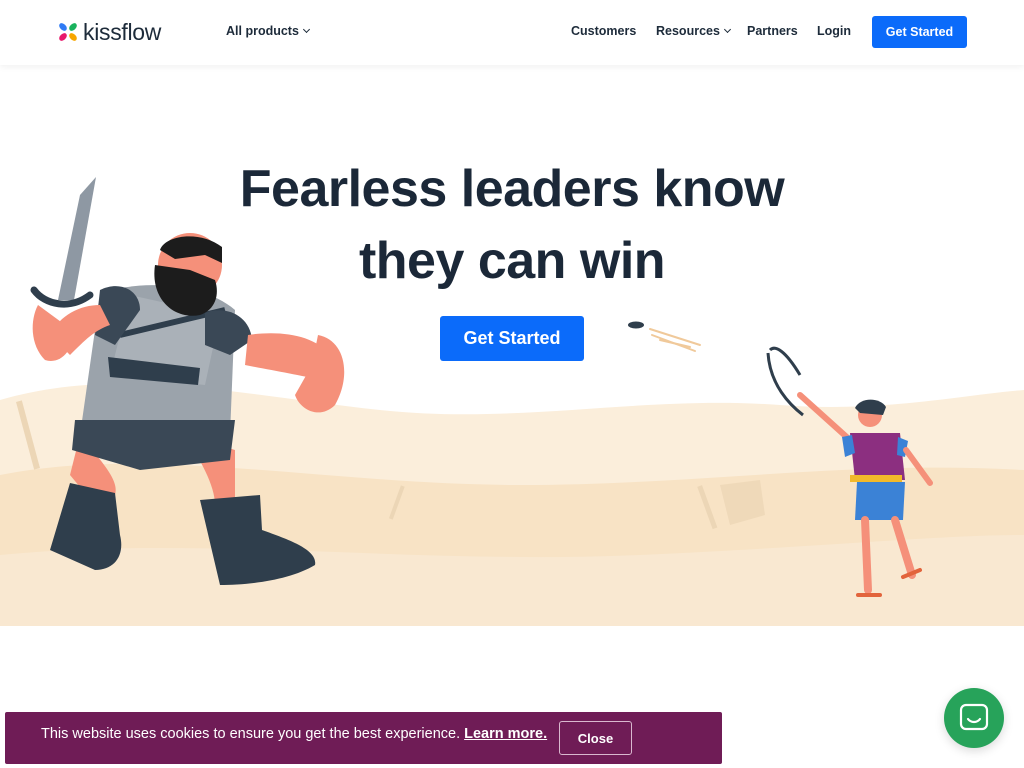  What do you see at coordinates (664, 336) in the screenshot?
I see `sling-stone` at bounding box center [664, 336].